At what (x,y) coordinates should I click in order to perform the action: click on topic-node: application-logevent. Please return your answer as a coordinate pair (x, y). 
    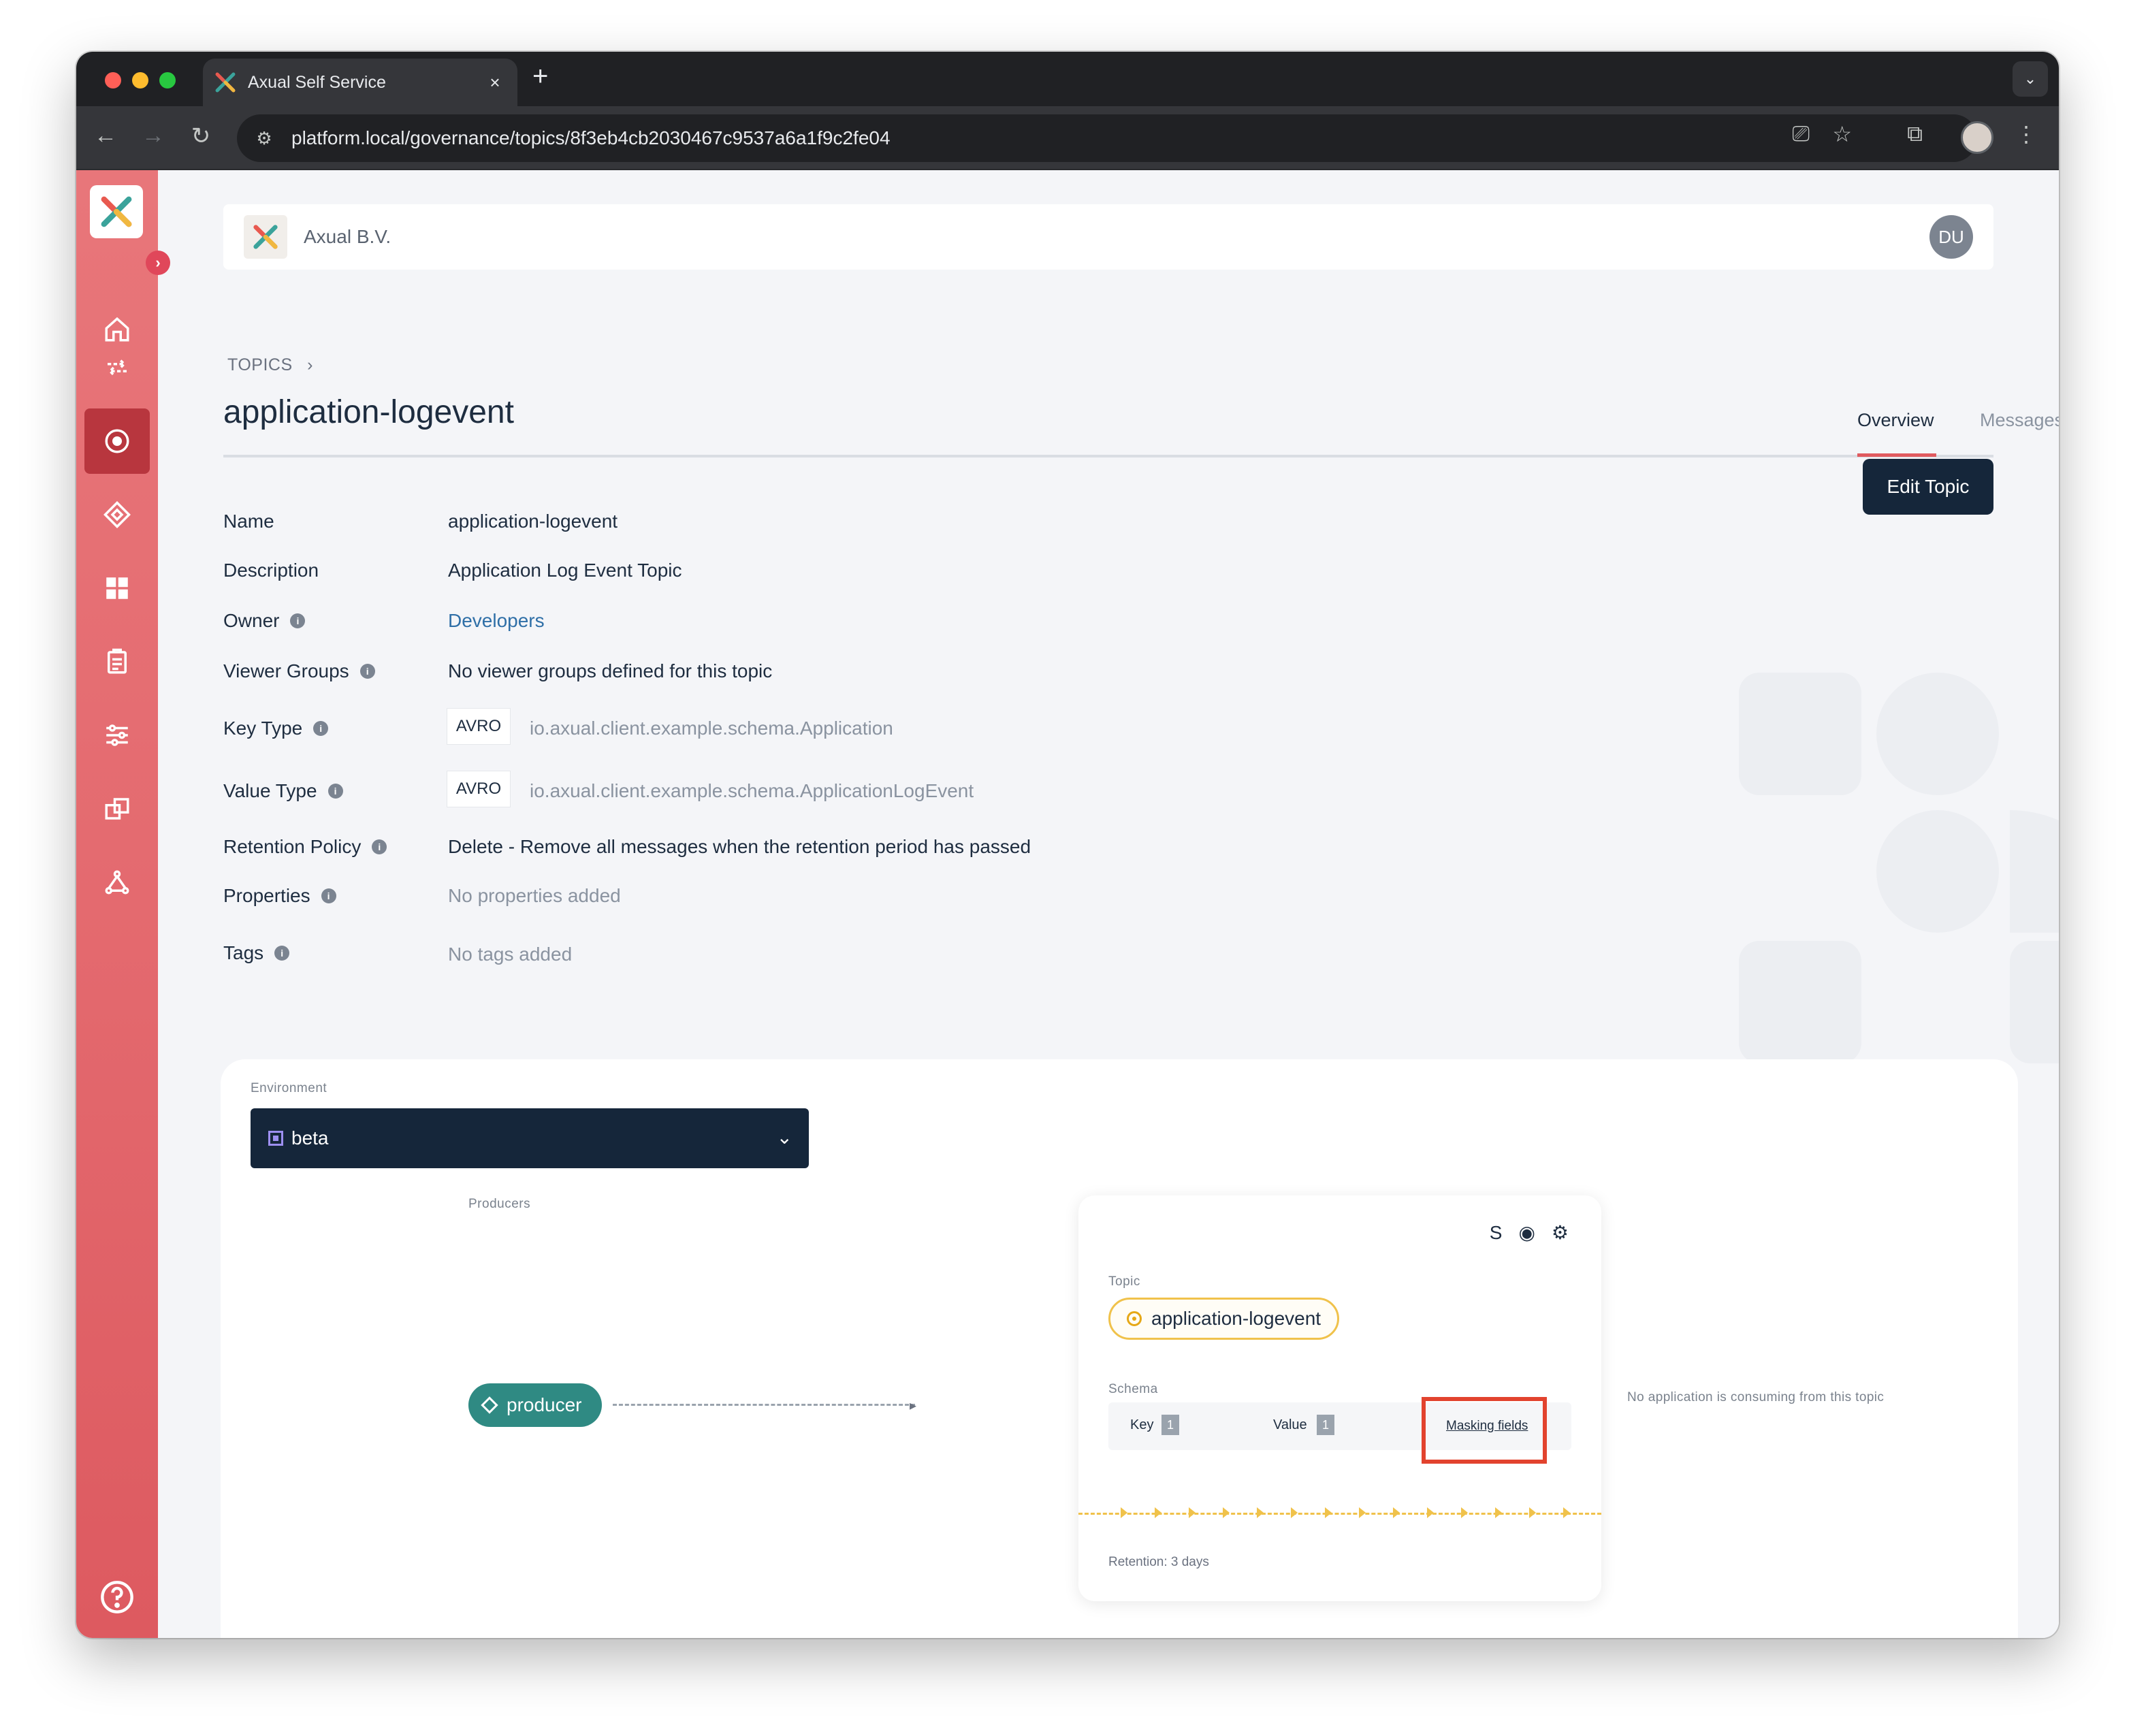
    Looking at the image, I should click on (1224, 1319).